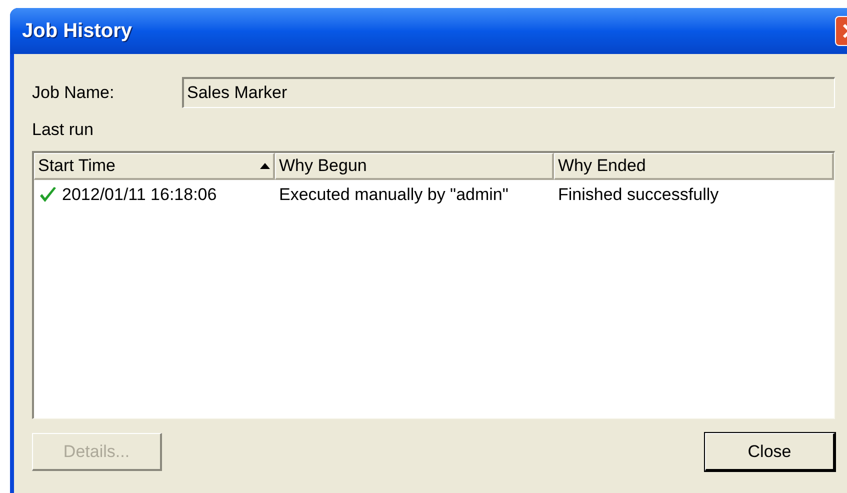  Describe the element at coordinates (770, 452) in the screenshot. I see `dialog-button: Close` at that location.